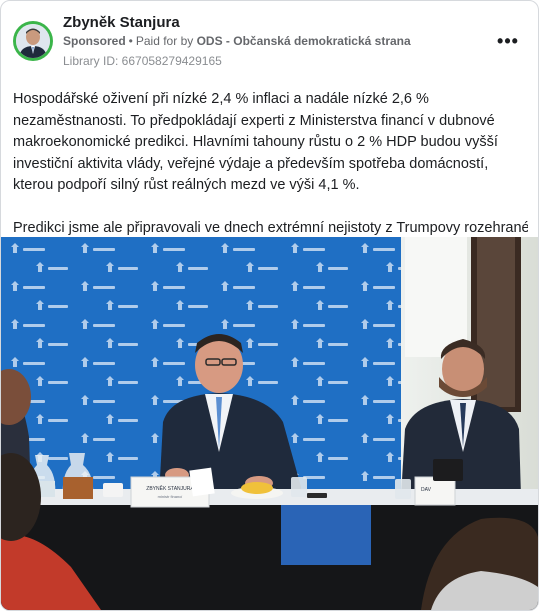 The image size is (539, 611). What do you see at coordinates (121, 22) in the screenshot?
I see `author-name: Zbyněk Stanjura` at bounding box center [121, 22].